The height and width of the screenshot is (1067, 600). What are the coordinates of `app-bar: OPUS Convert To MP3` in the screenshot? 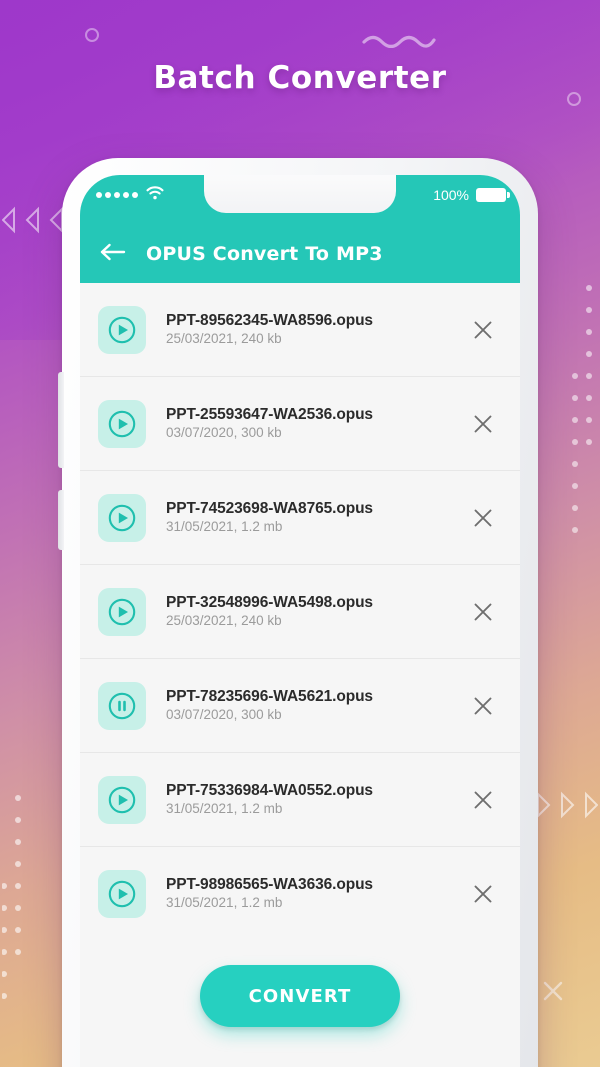 It's located at (300, 254).